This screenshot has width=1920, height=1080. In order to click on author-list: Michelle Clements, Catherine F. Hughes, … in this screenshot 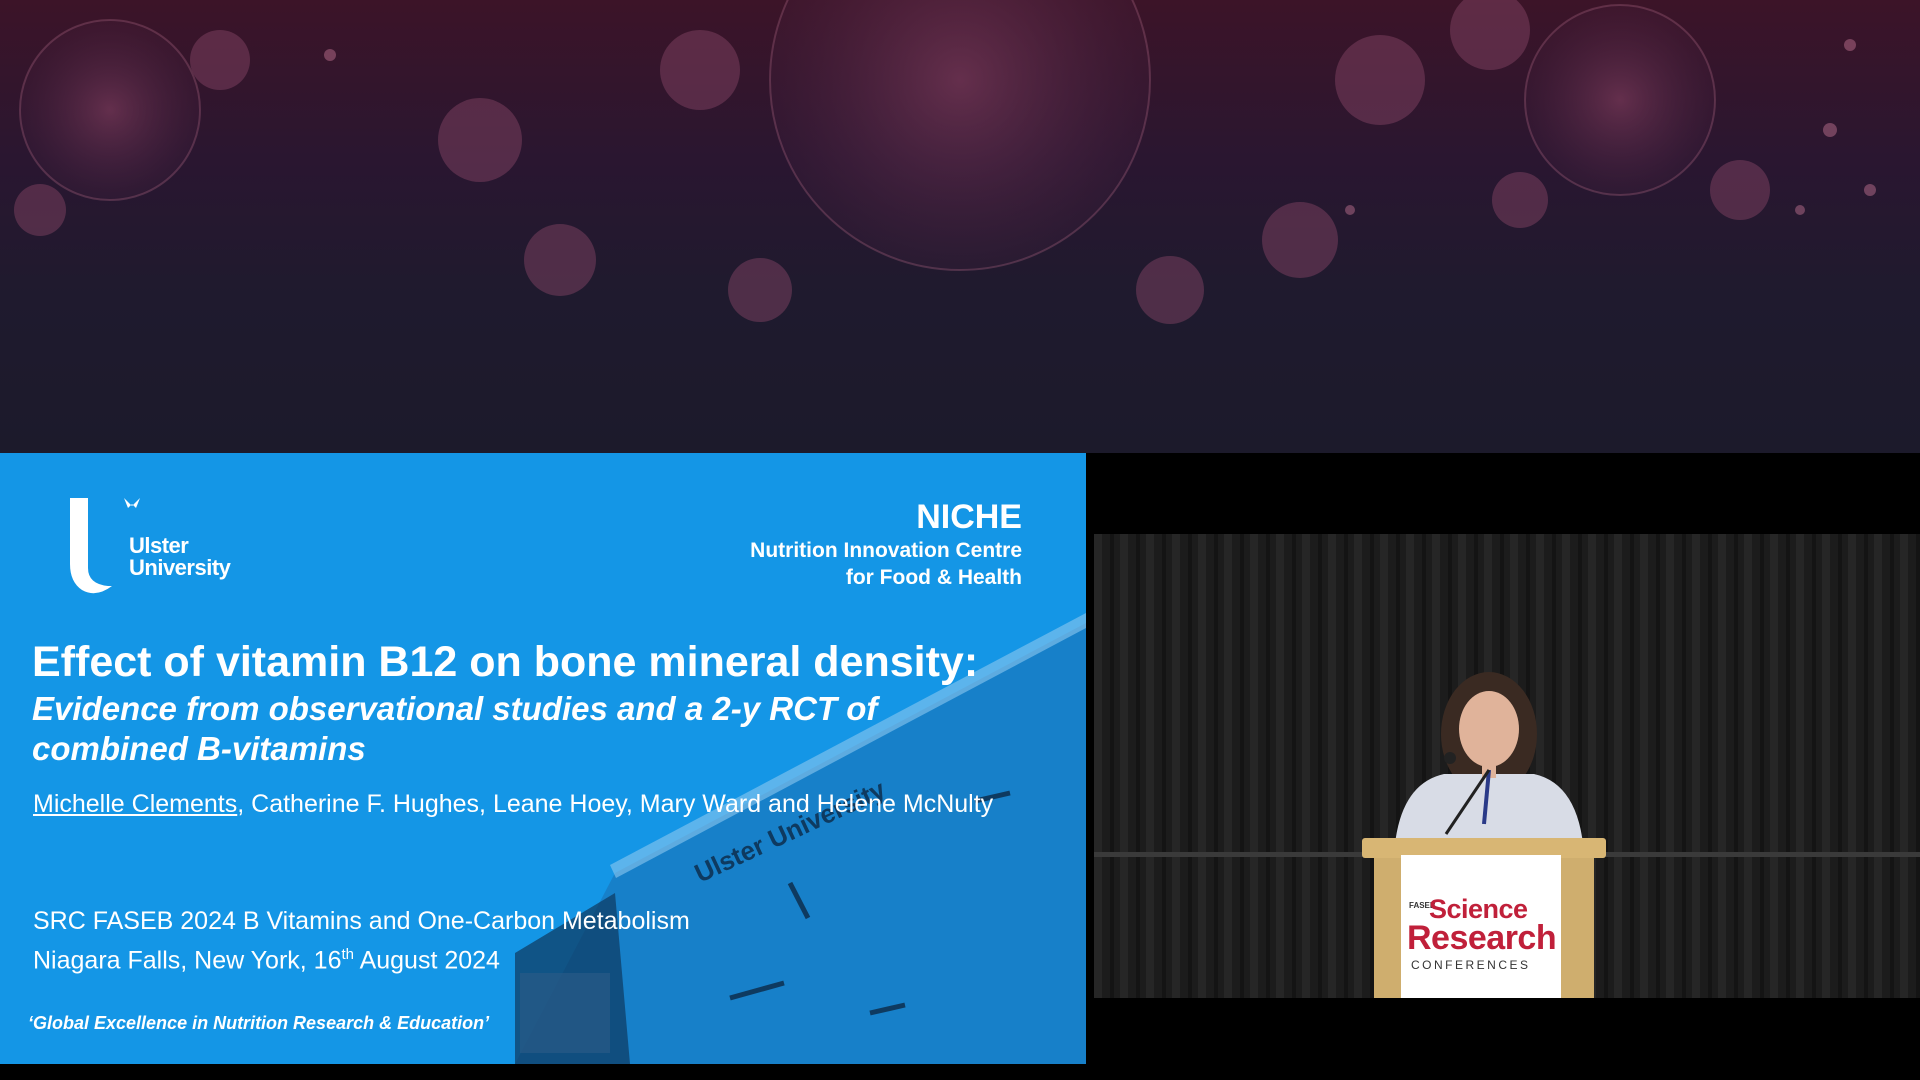, I will do `click(513, 804)`.